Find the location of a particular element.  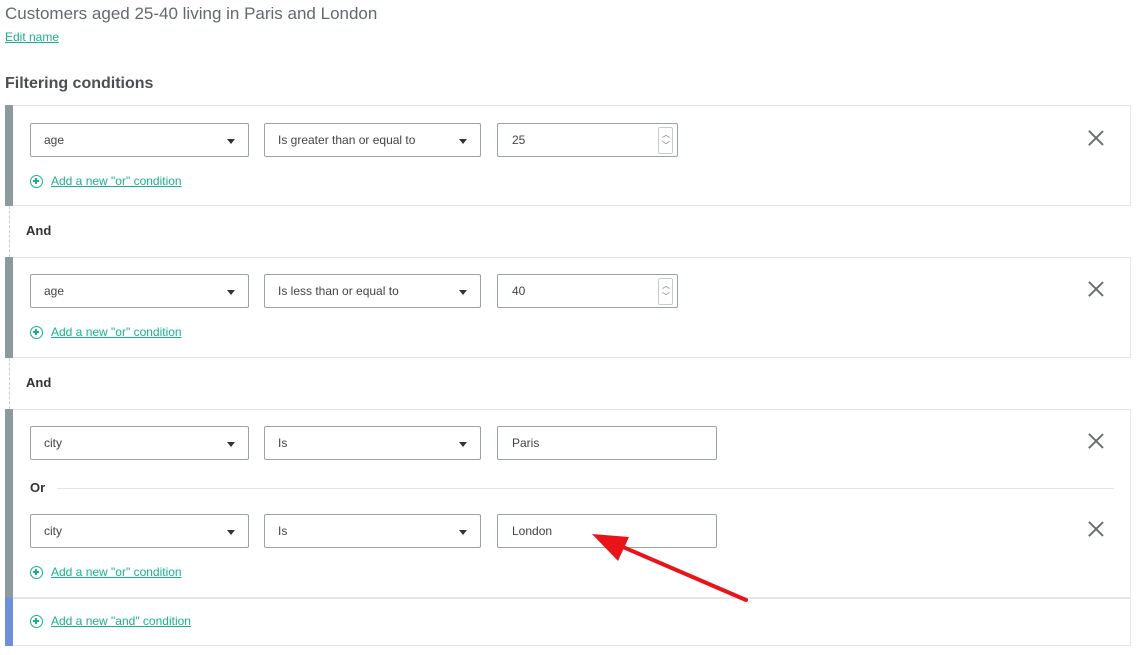

add-and-condition-group: Add a new "and" condition is located at coordinates (568, 622).